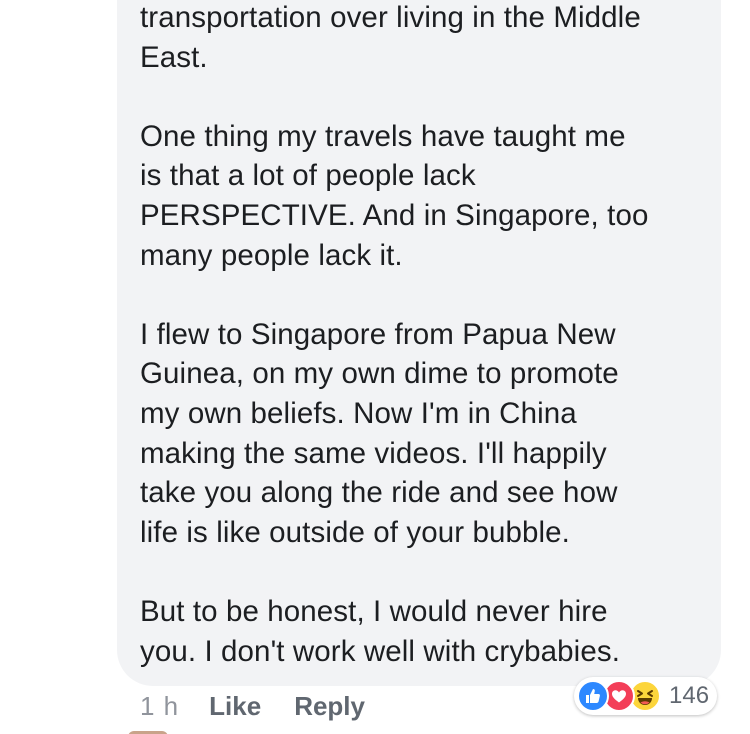 This screenshot has height=734, width=750. Describe the element at coordinates (159, 706) in the screenshot. I see `comment-timestamp: 1 h` at that location.